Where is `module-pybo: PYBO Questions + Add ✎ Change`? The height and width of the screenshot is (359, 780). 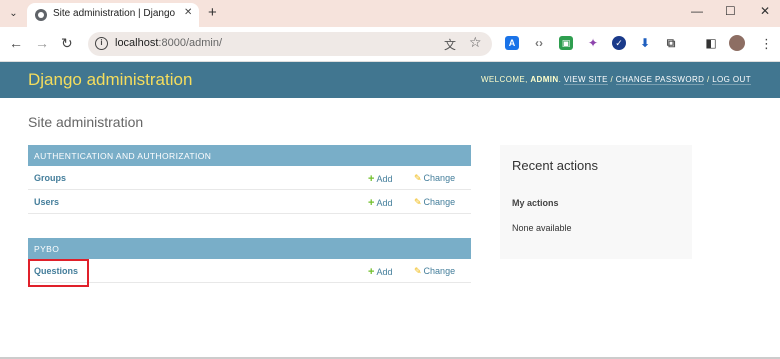
module-pybo: PYBO Questions + Add ✎ Change is located at coordinates (249, 260).